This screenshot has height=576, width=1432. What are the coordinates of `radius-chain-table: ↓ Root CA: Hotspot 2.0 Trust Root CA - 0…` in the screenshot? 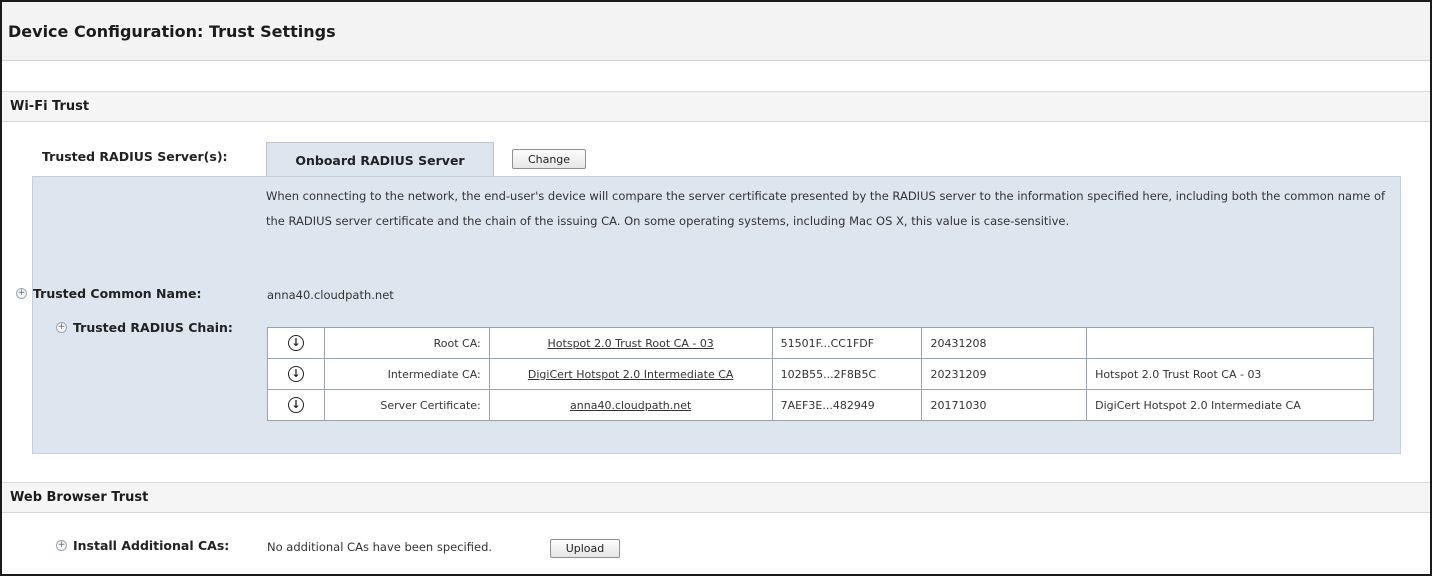 It's located at (820, 374).